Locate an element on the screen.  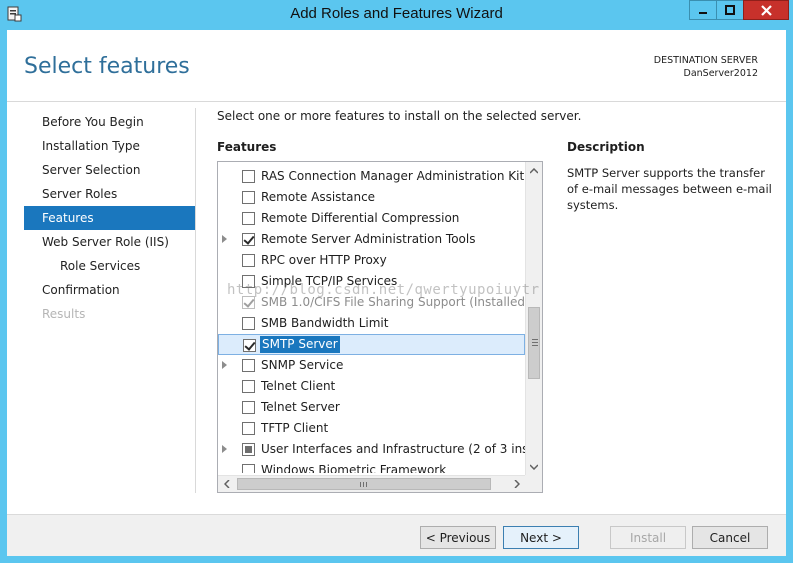
feature-row: Remote Differential Compression is located at coordinates (371, 218).